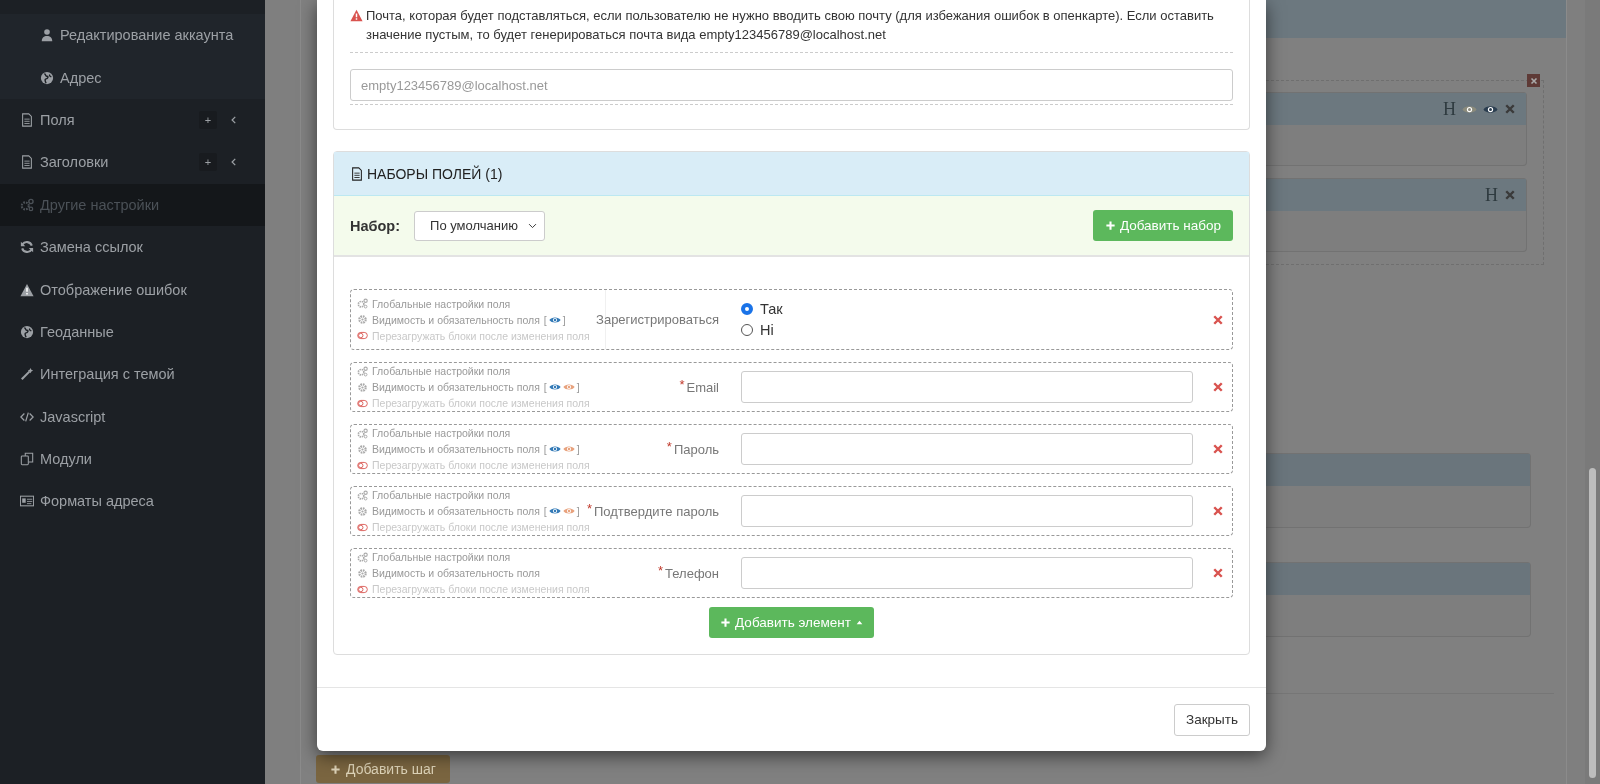 This screenshot has width=1600, height=784. I want to click on add-set-button: Добавить набор, so click(1162, 225).